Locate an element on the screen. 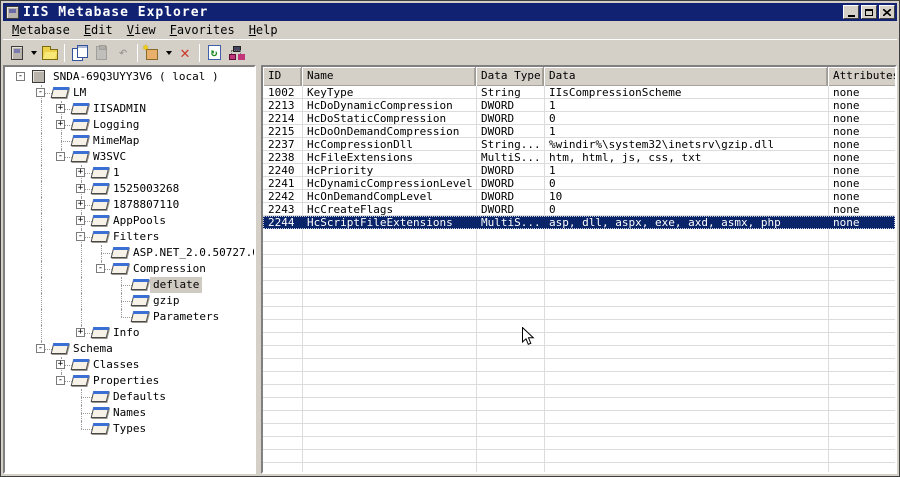 This screenshot has height=477, width=900. tree-item-mimemap: MimeMap is located at coordinates (129, 141).